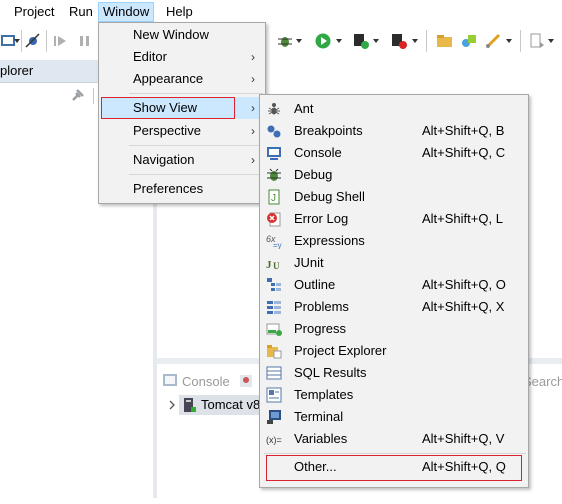 Image resolution: width=562 pixels, height=504 pixels. What do you see at coordinates (464, 152) in the screenshot?
I see `view-item-shortcut: Alt+Shift+Q, C` at bounding box center [464, 152].